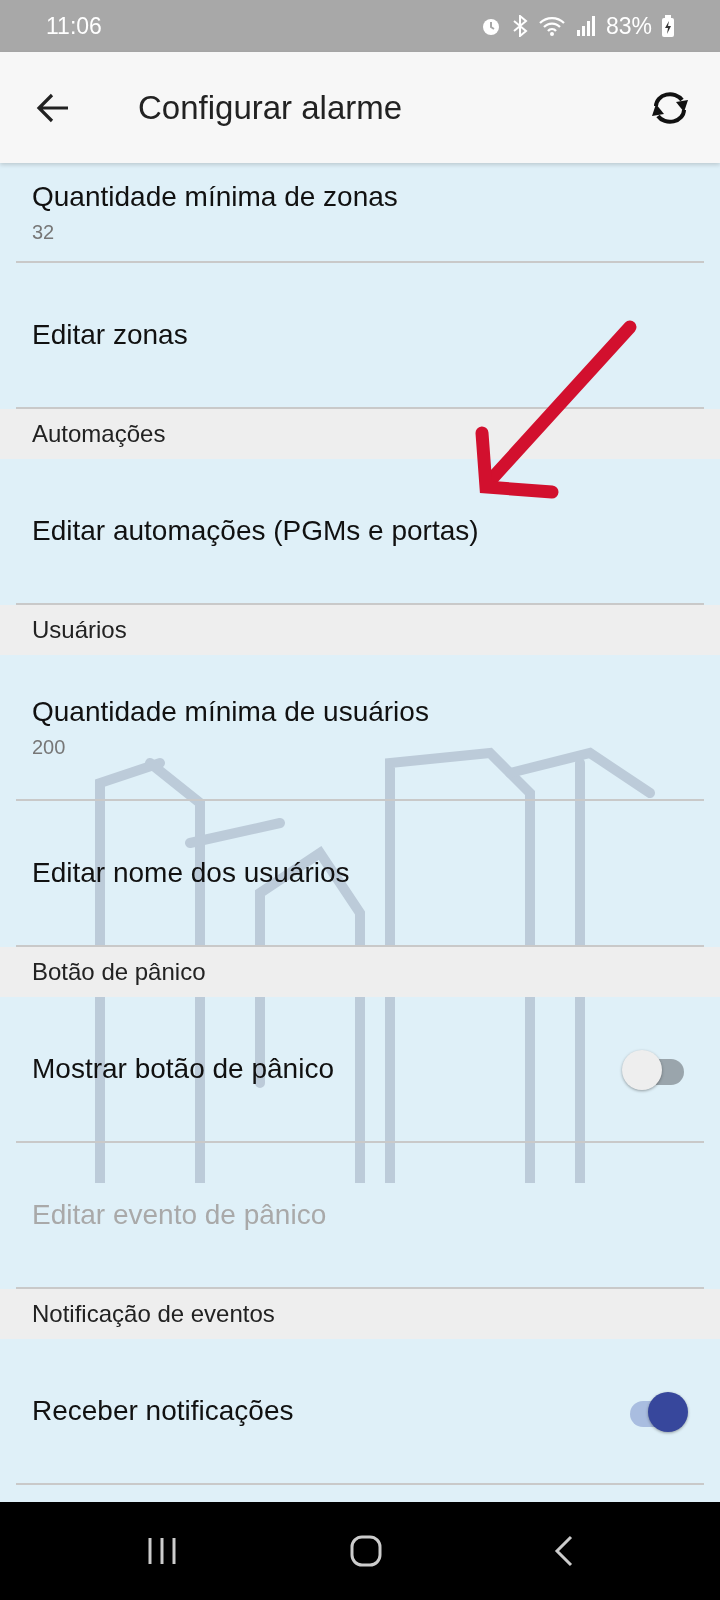  What do you see at coordinates (74, 26) in the screenshot?
I see `status-time: 11:06` at bounding box center [74, 26].